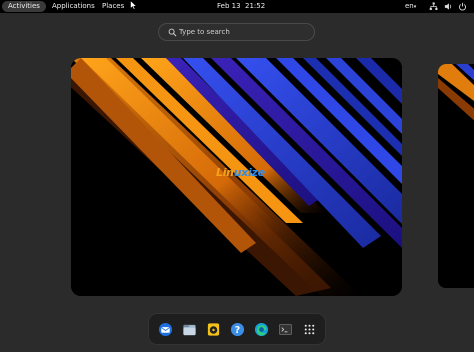 The height and width of the screenshot is (352, 474). What do you see at coordinates (285, 329) in the screenshot?
I see `terminal-icon` at bounding box center [285, 329].